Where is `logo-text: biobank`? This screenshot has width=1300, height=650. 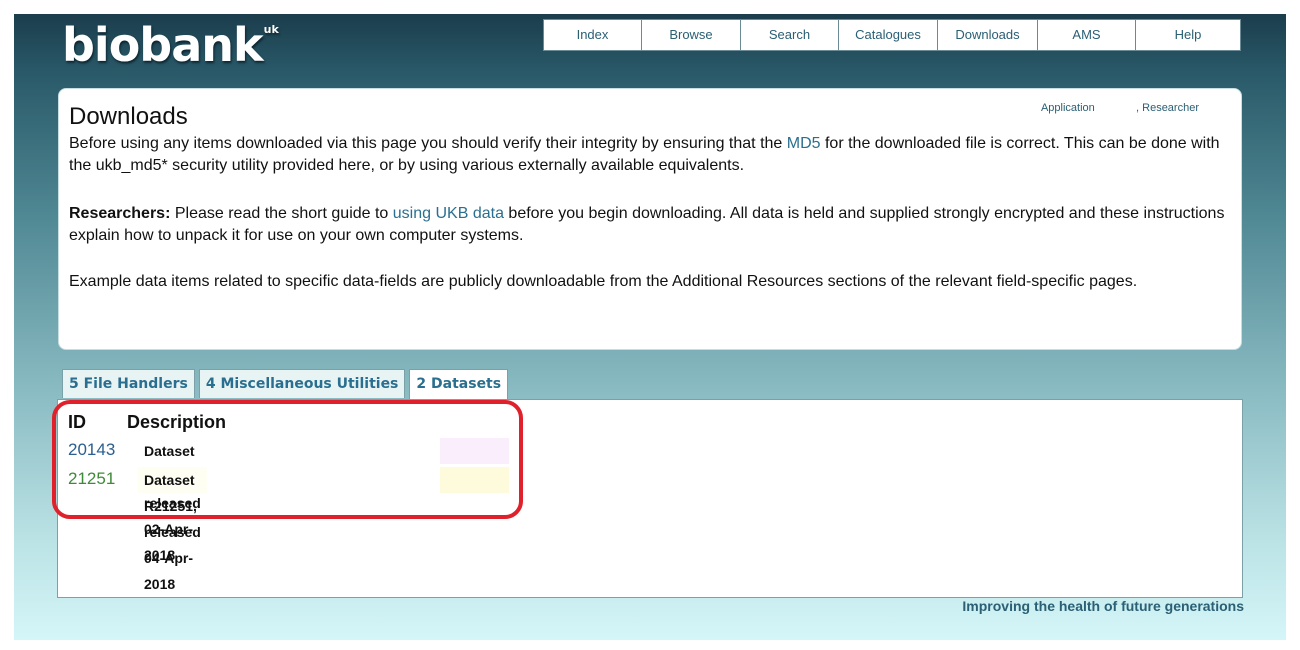
logo-text: biobank is located at coordinates (163, 45).